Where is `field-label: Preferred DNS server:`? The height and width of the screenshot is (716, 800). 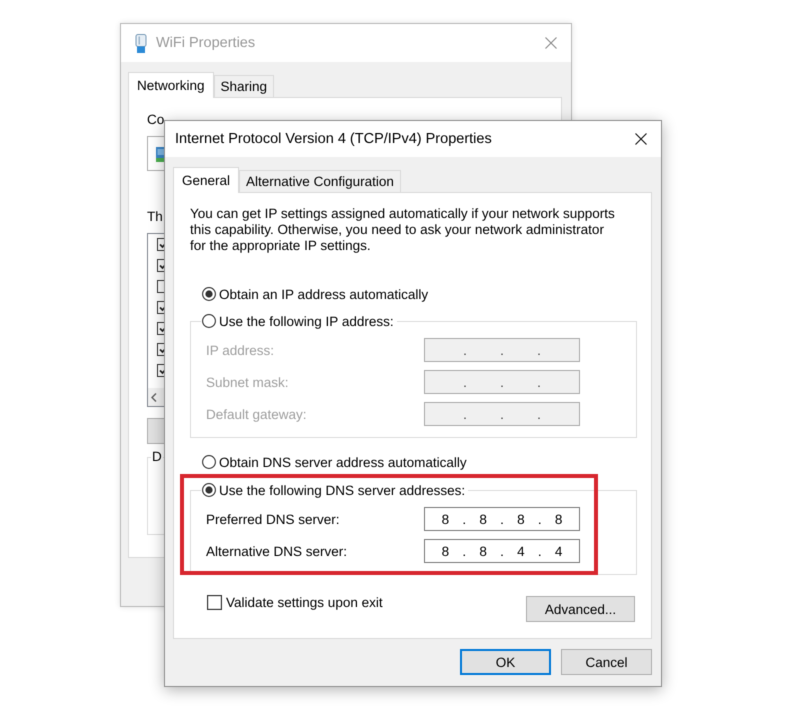
field-label: Preferred DNS server: is located at coordinates (273, 519).